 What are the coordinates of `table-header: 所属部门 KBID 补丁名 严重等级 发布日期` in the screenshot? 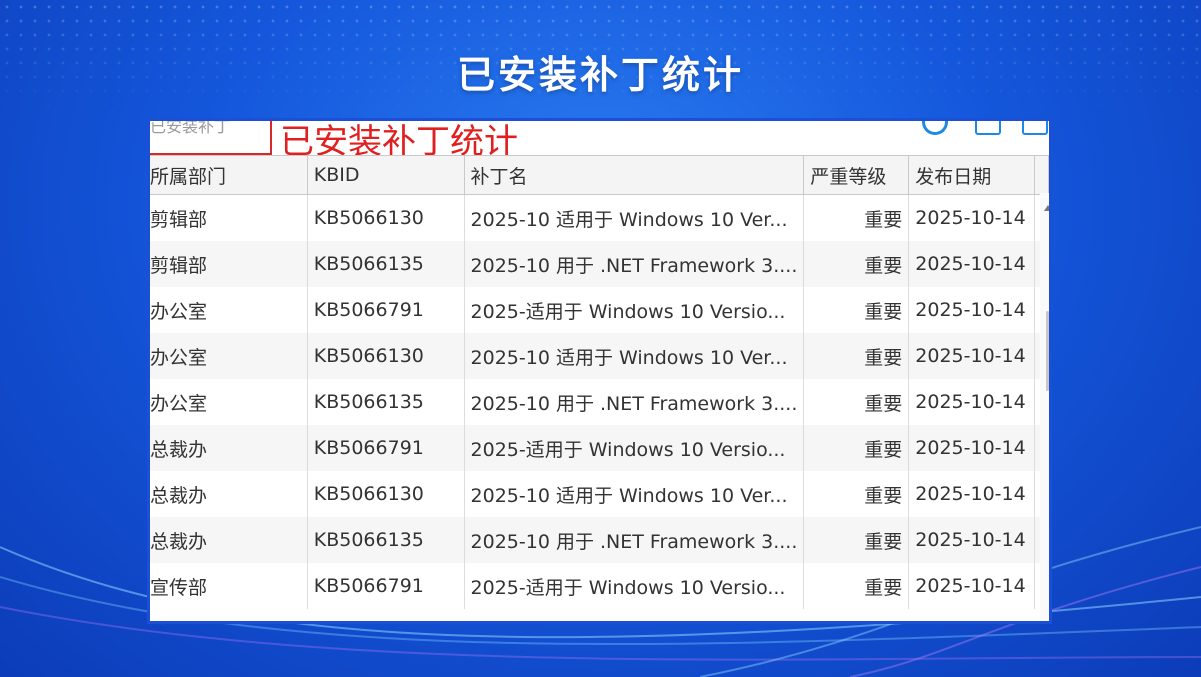 It's located at (599, 175).